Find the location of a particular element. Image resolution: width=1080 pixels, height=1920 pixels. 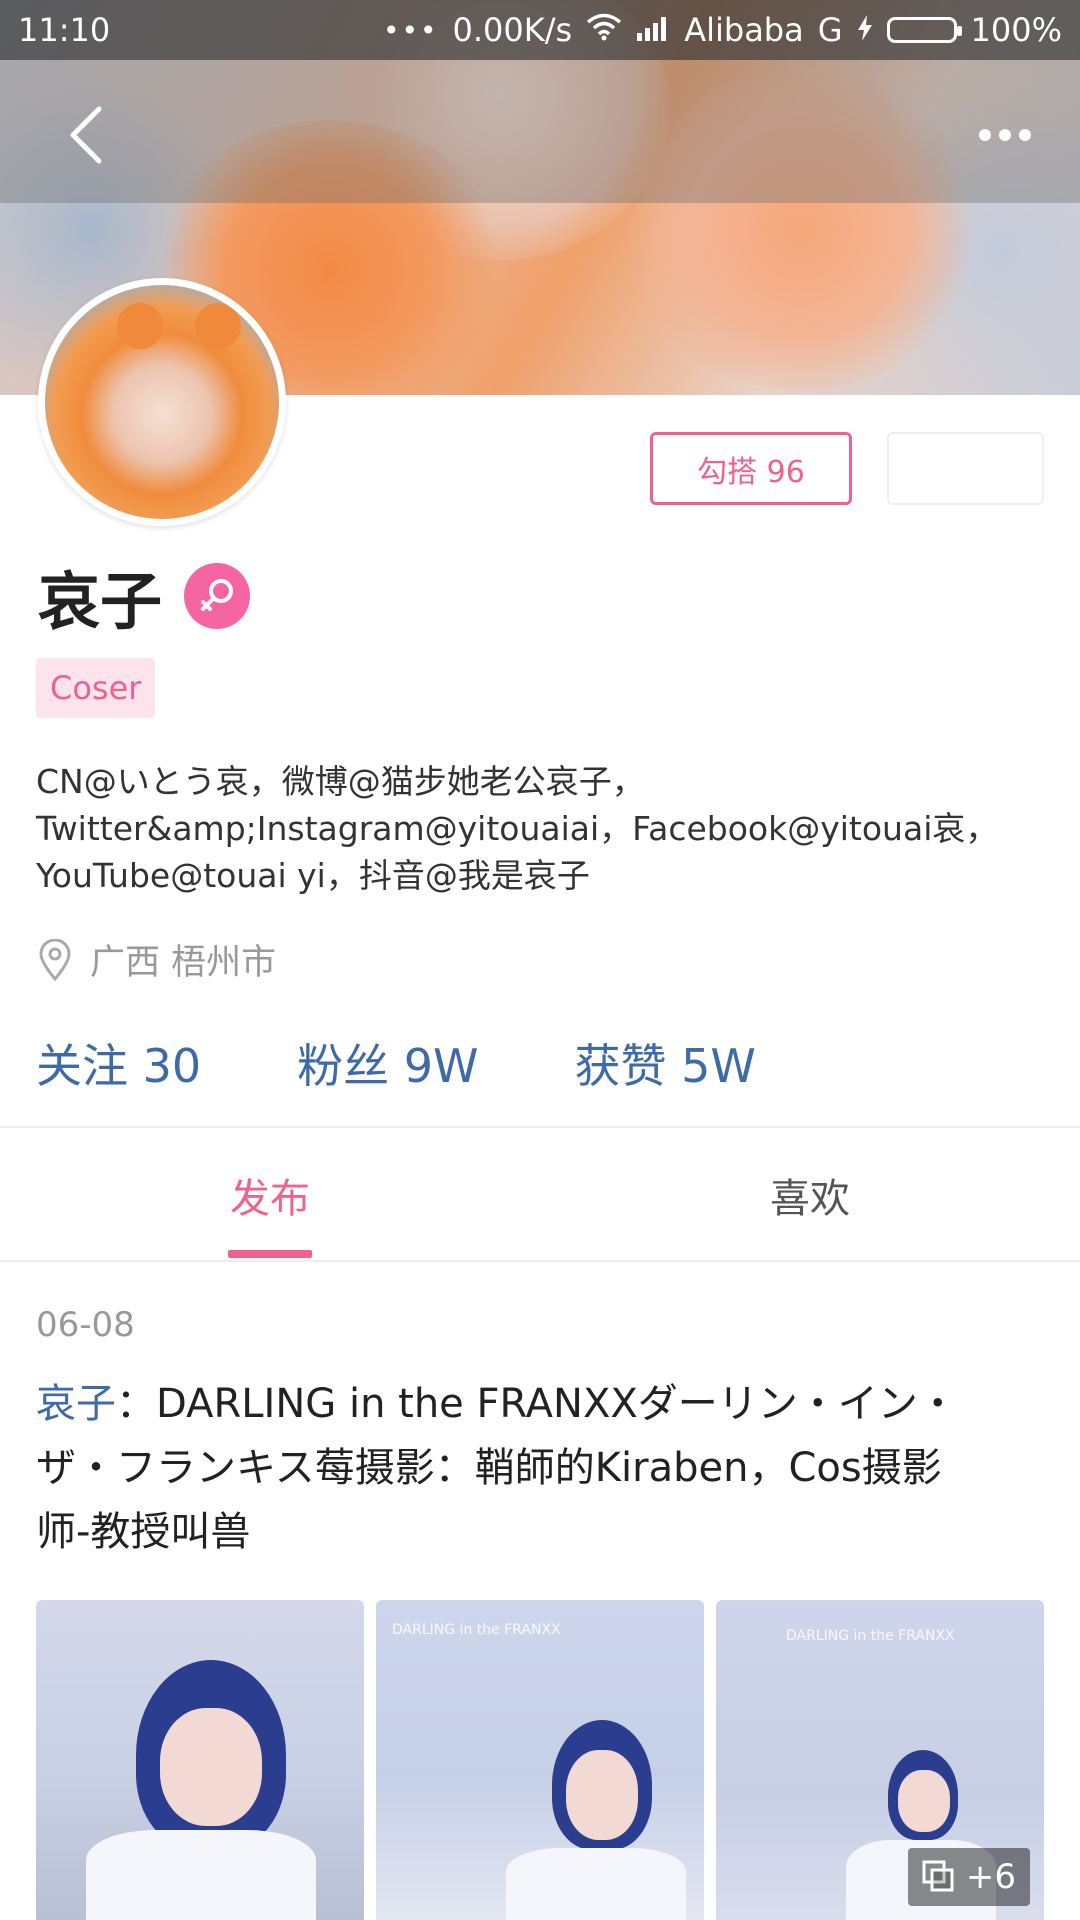

status-bar: 11:10 ••• 0.00K/s Alibaba G 100% is located at coordinates (540, 30).